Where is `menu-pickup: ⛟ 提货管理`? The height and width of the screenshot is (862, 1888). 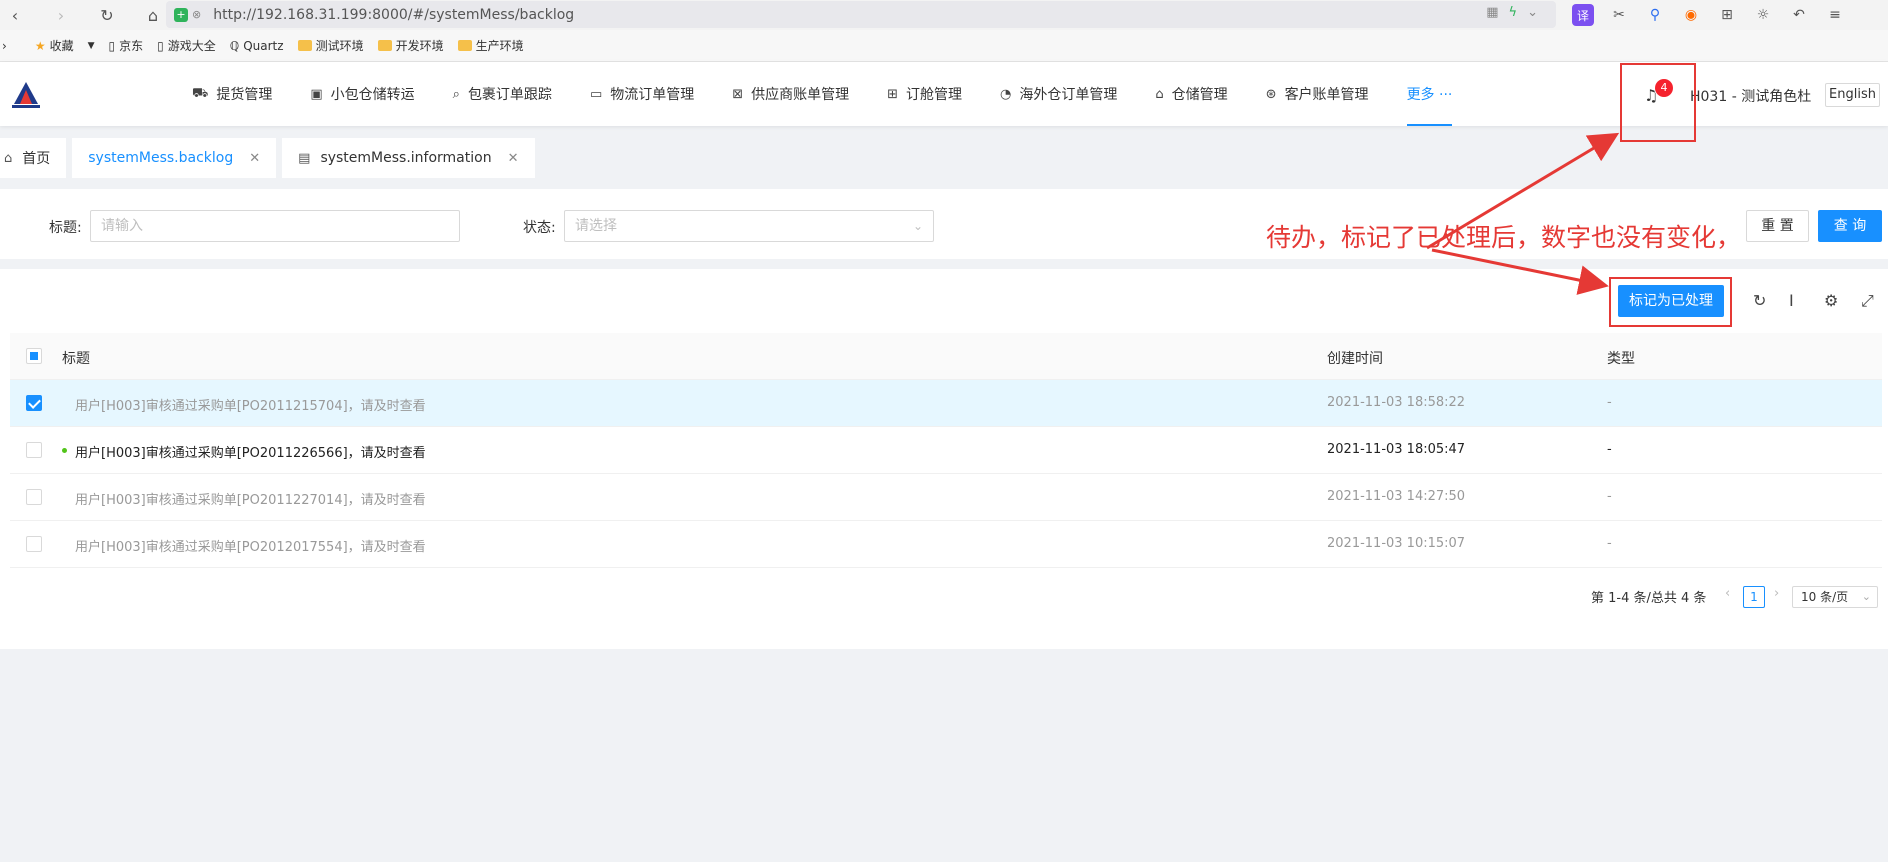 menu-pickup: ⛟ 提货管理 is located at coordinates (232, 94).